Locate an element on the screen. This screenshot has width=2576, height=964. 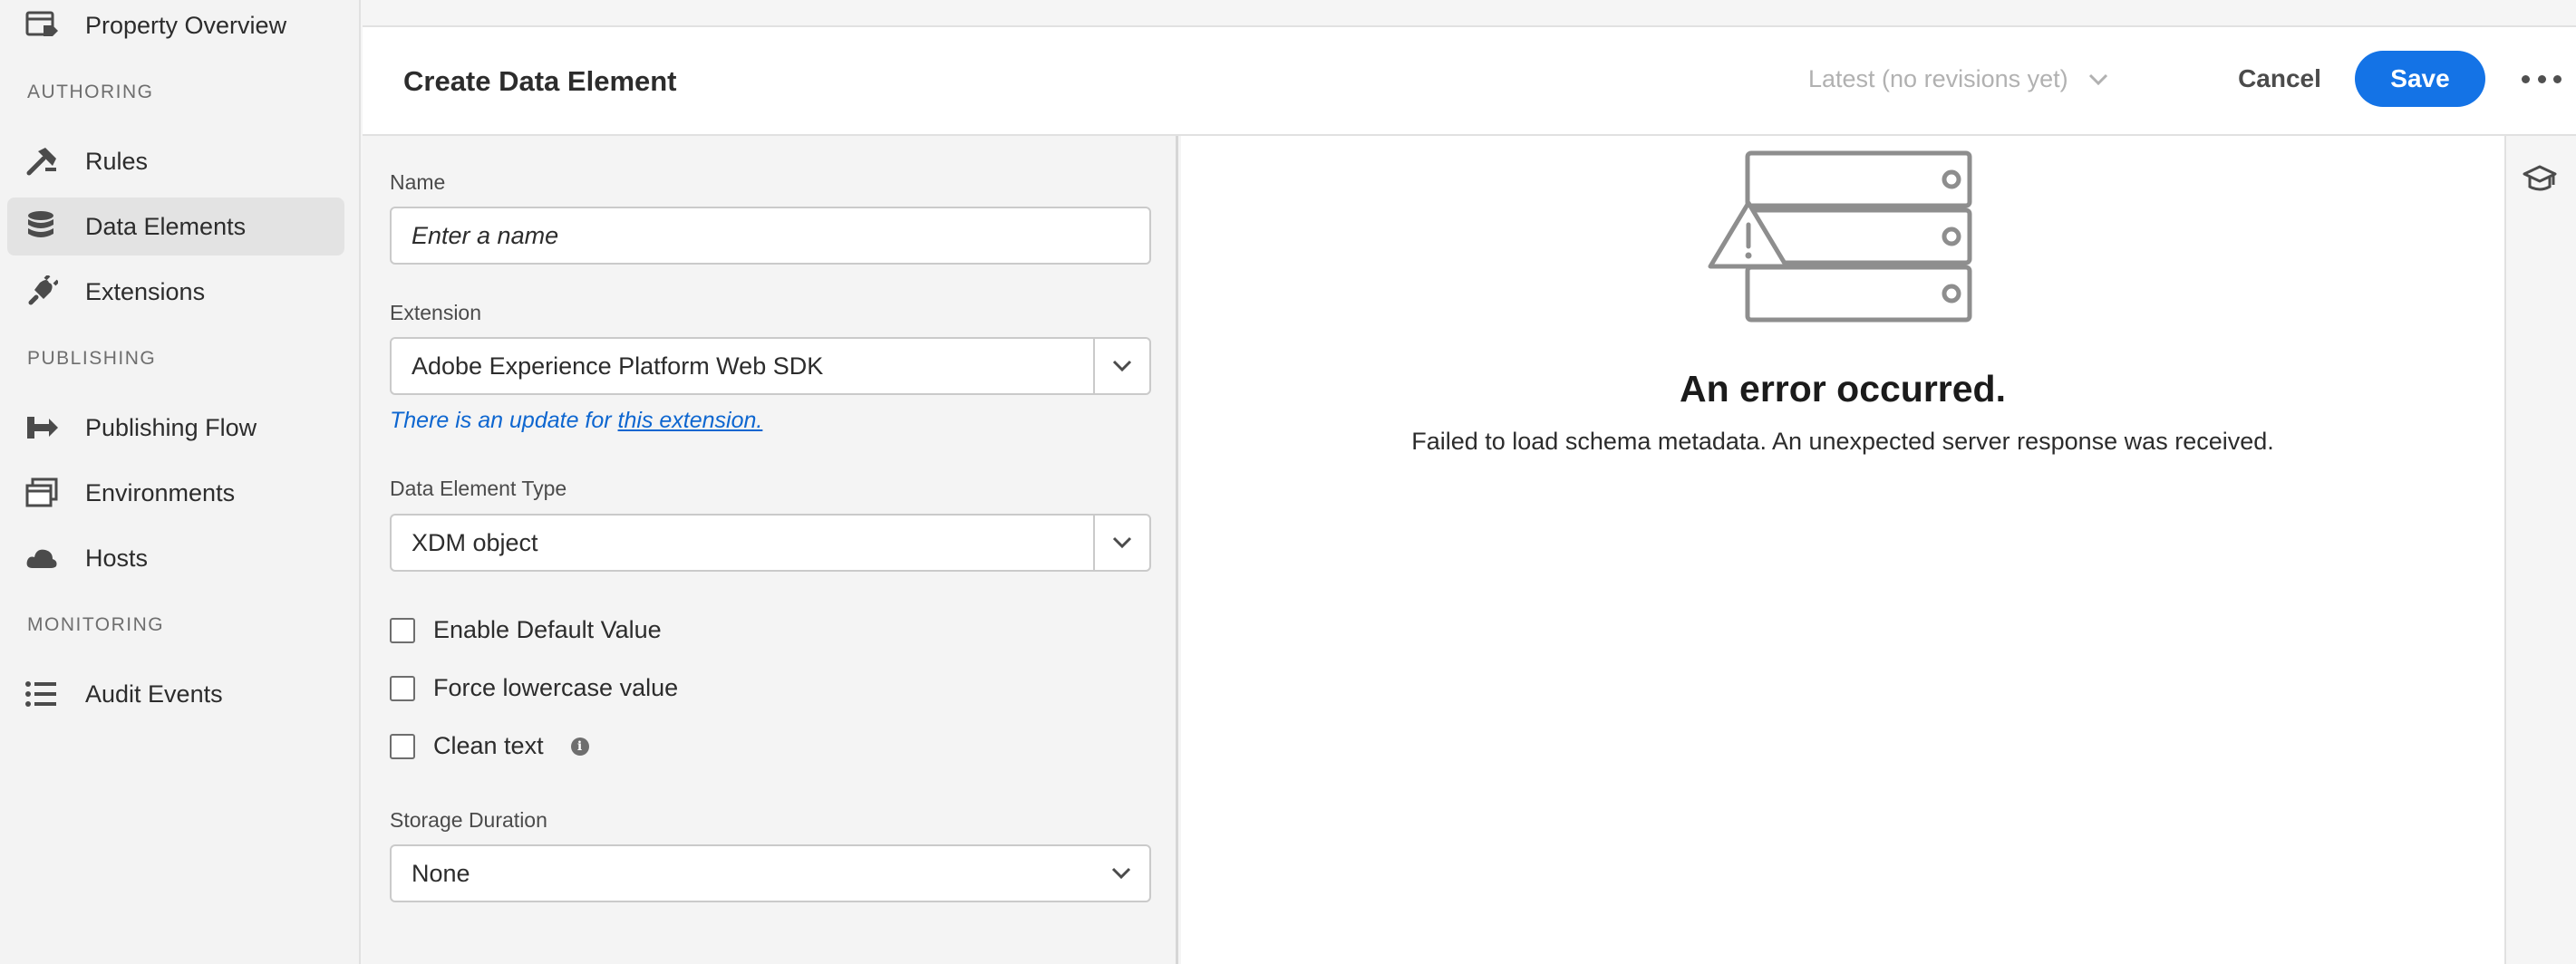
extension-value: Adobe Experience Platform Web SDK is located at coordinates (618, 366).